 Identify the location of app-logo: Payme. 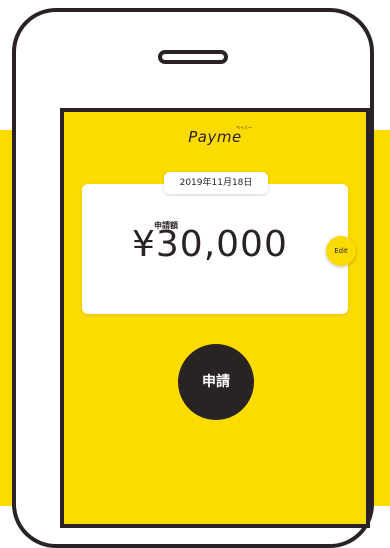
(215, 137).